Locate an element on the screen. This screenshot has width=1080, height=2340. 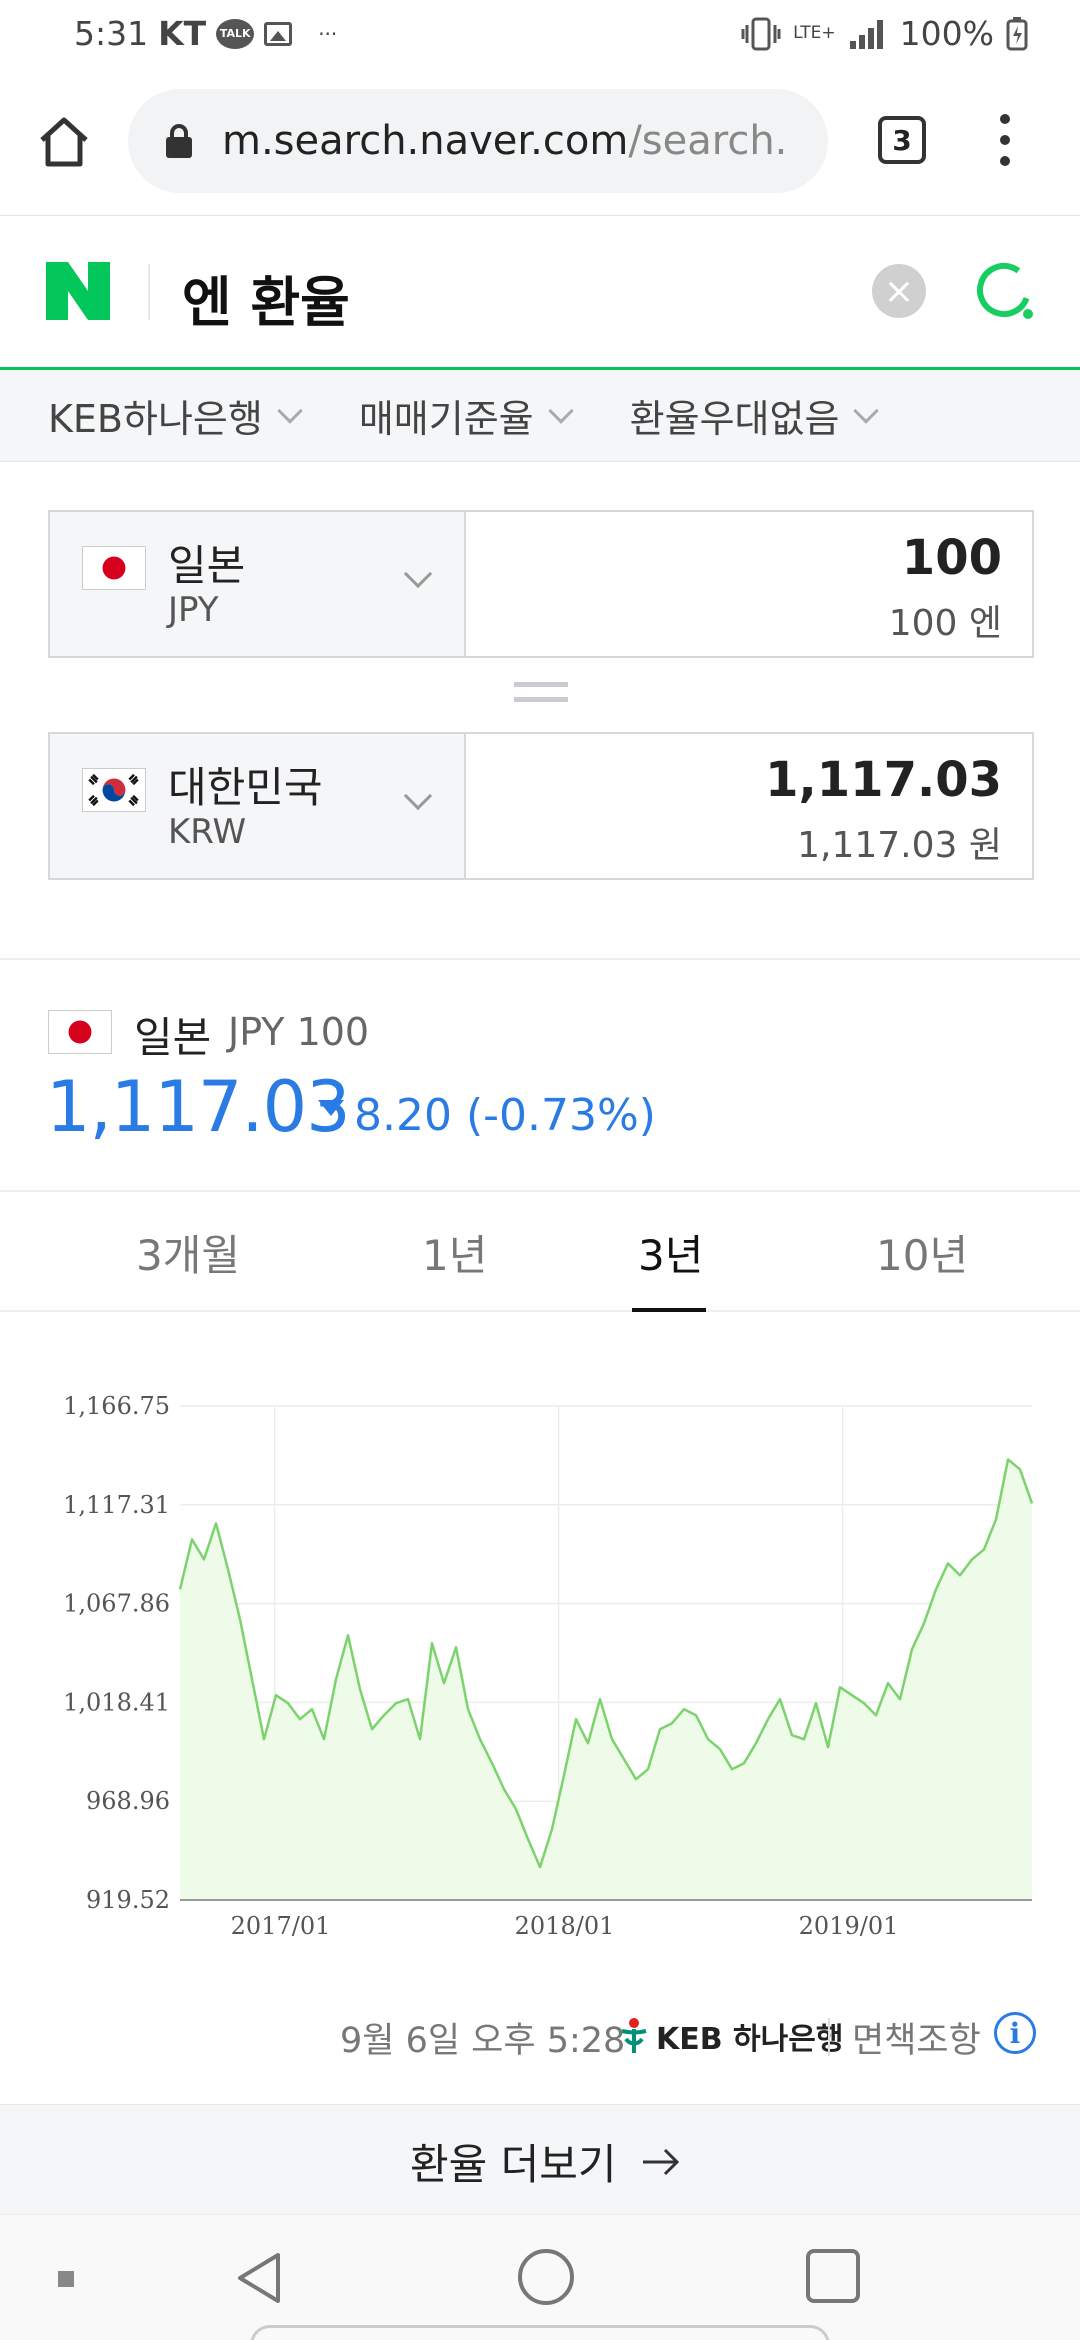
x-tick-label: 2017/01 is located at coordinates (281, 1926).